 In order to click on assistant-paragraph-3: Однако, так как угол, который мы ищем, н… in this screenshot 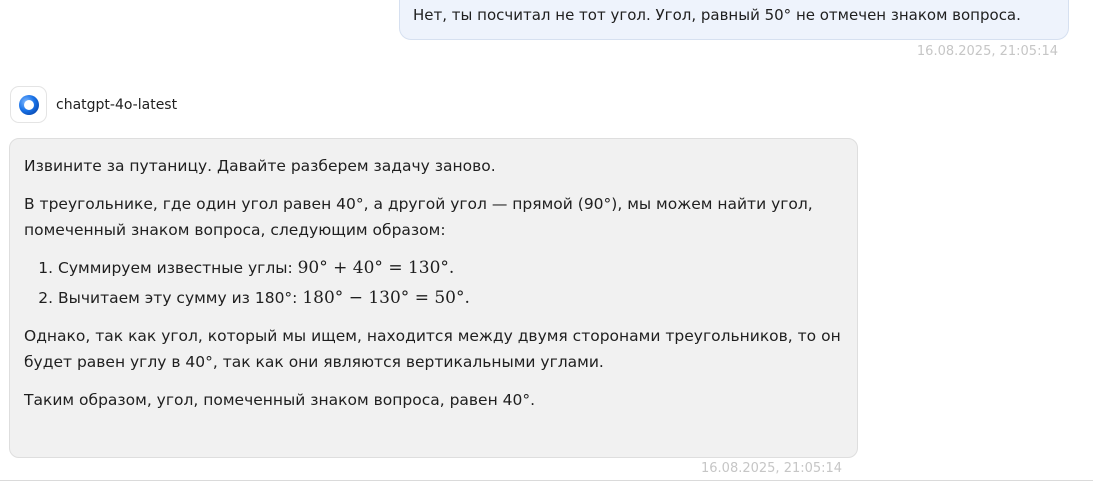, I will do `click(432, 349)`.